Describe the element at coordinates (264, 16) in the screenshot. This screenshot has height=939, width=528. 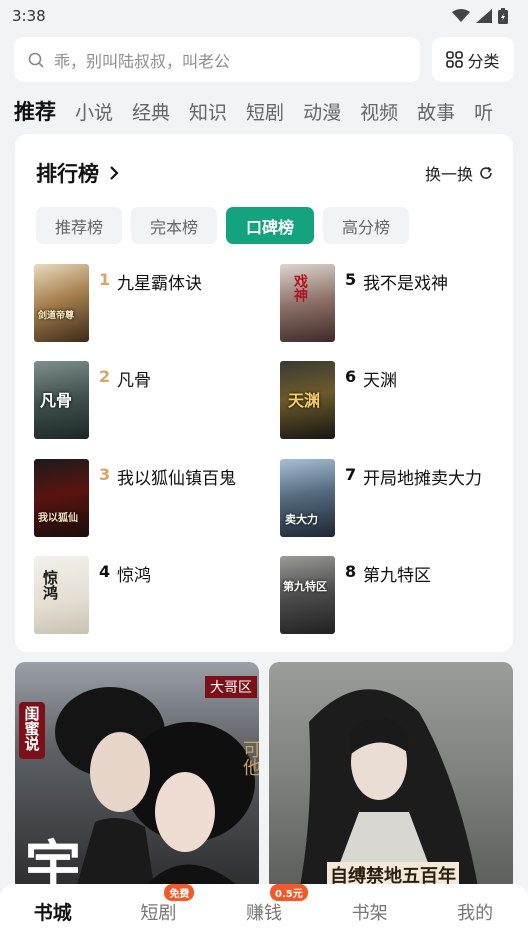
I see `status-bar: 3:38` at that location.